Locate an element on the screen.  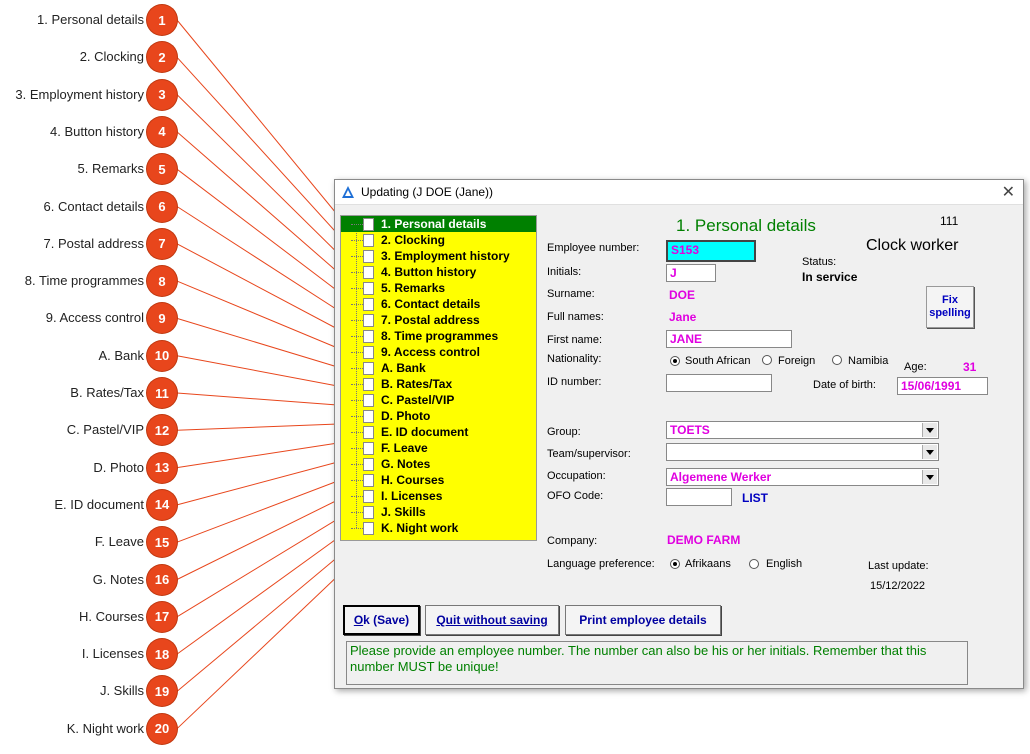
employee-id: 111 is located at coordinates (949, 221).